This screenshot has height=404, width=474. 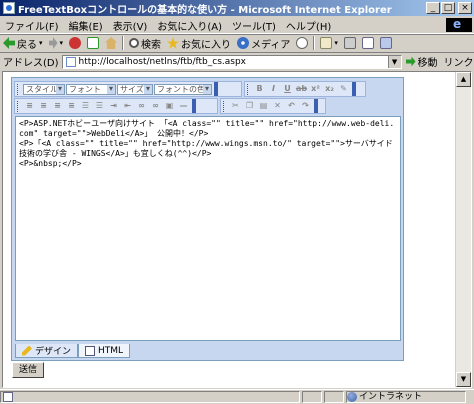 What do you see at coordinates (75, 43) in the screenshot?
I see `stop-button` at bounding box center [75, 43].